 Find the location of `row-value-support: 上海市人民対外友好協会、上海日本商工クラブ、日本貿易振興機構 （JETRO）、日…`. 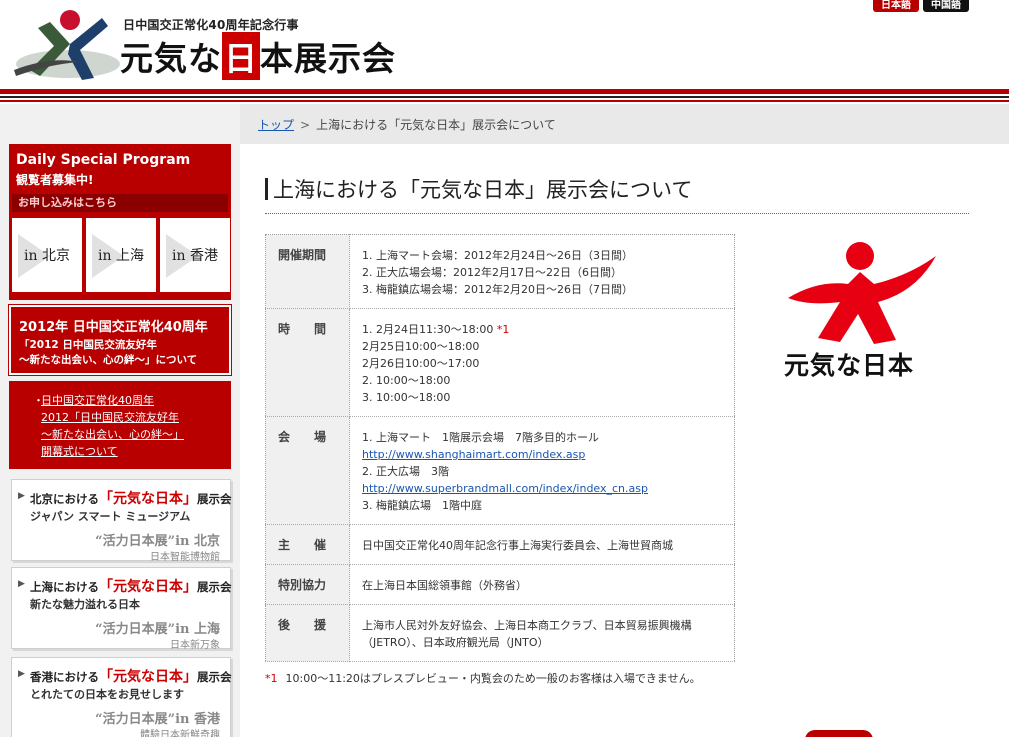

row-value-support: 上海市人民対外友好協会、上海日本商工クラブ、日本貿易振興機構 （JETRO）、日… is located at coordinates (542, 633).